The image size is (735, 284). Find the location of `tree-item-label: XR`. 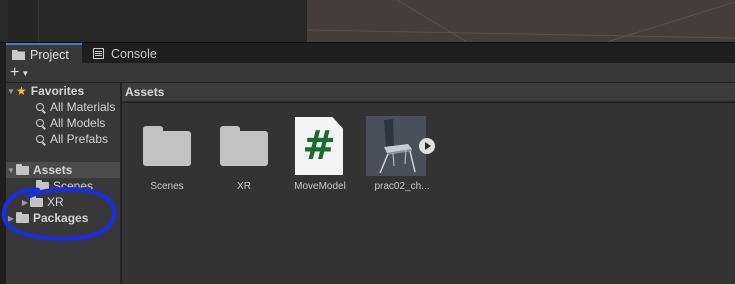

tree-item-label: XR is located at coordinates (55, 202).